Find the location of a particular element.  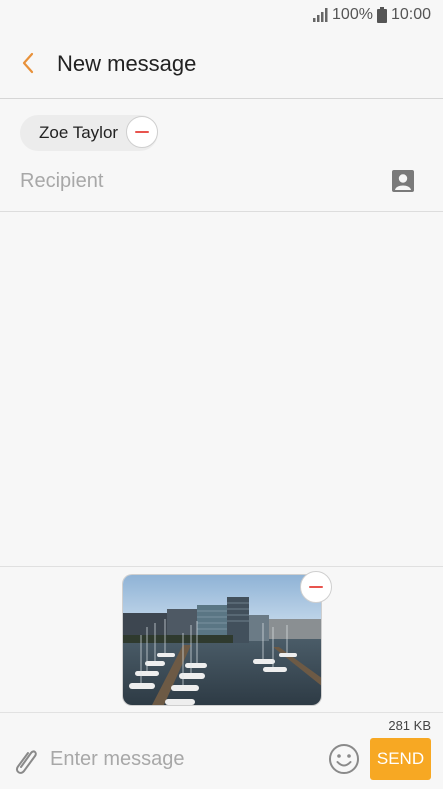

back-button is located at coordinates (28, 65).